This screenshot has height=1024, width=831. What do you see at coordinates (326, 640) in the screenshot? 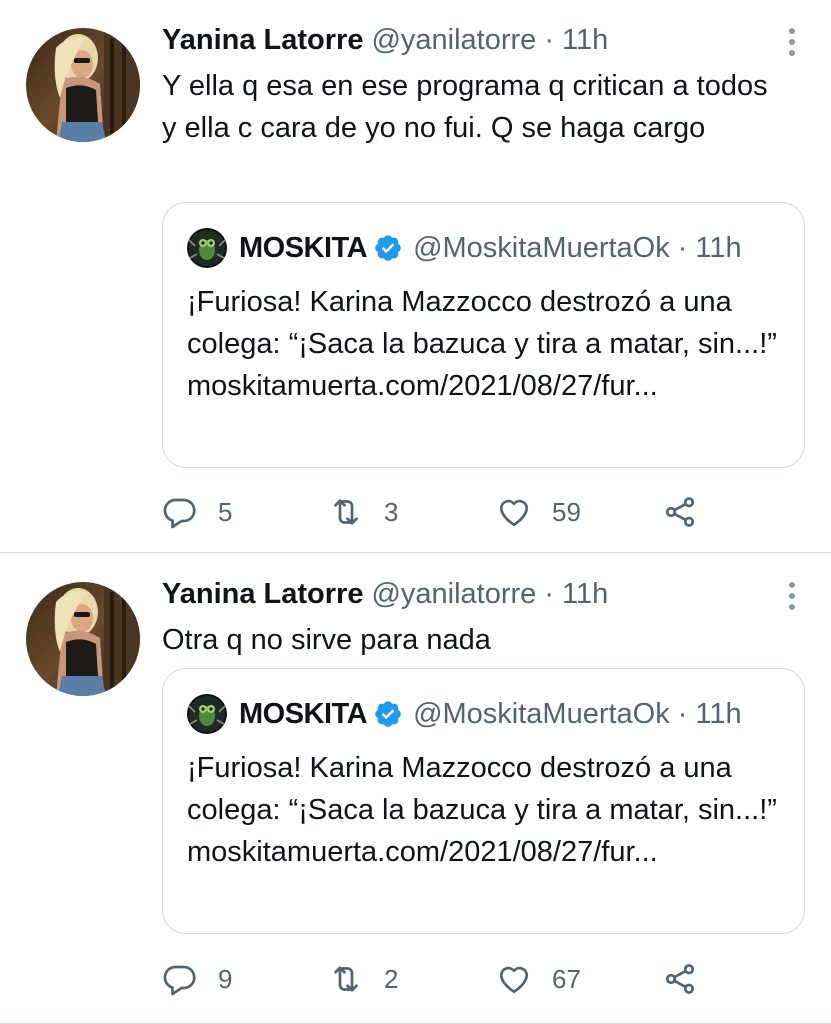
I see `tweet-text: Otra q no sirve para nada` at bounding box center [326, 640].